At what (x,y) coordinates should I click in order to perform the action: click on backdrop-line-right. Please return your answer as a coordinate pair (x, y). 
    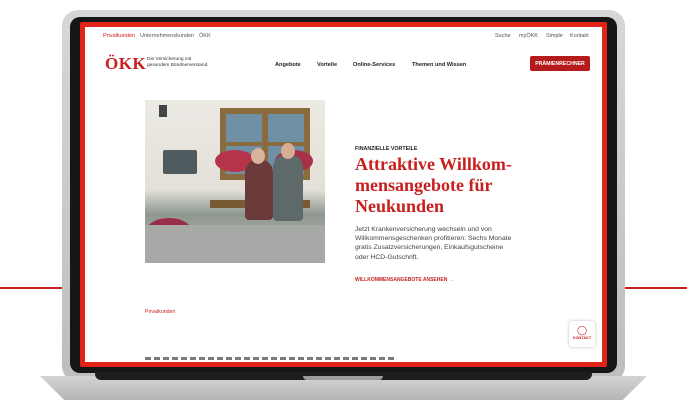
    Looking at the image, I should click on (652, 288).